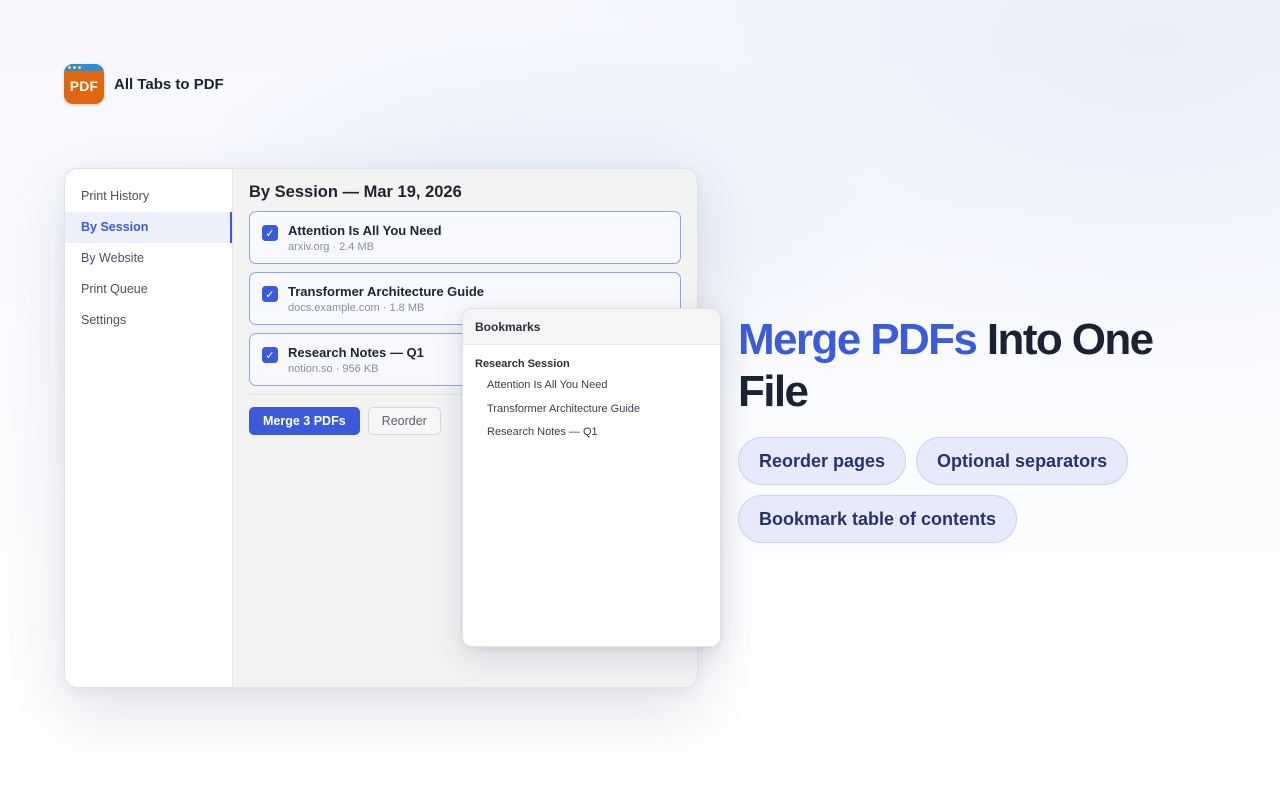 This screenshot has height=800, width=1280. What do you see at coordinates (148, 320) in the screenshot?
I see `sidebar-item-settings: Settings` at bounding box center [148, 320].